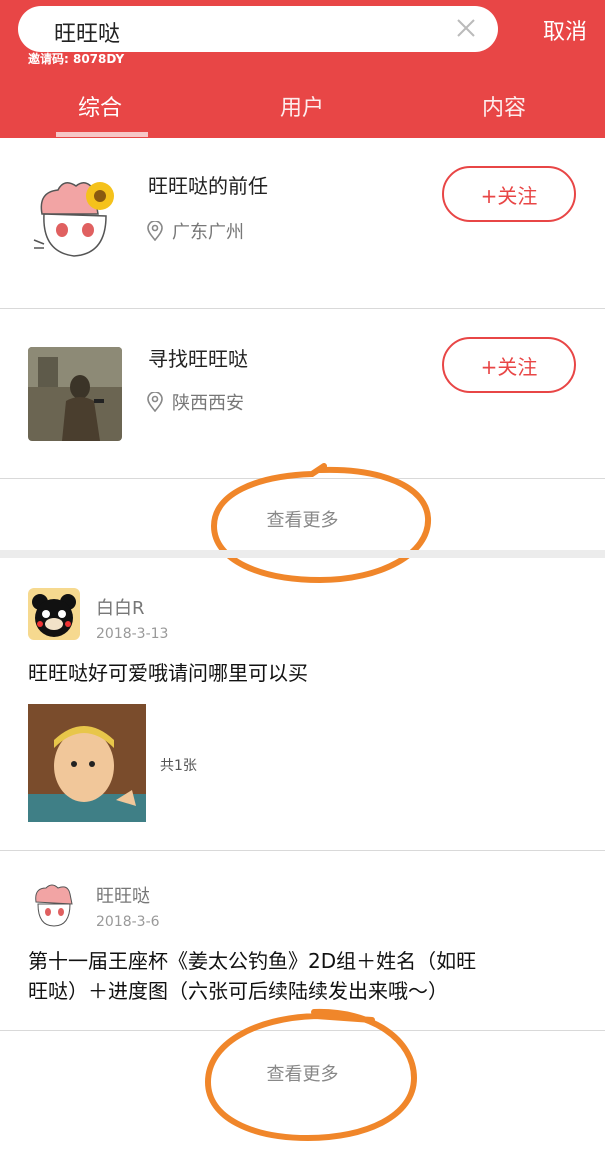 This screenshot has width=605, height=1156. I want to click on see-more-users-link: 查看更多, so click(302, 519).